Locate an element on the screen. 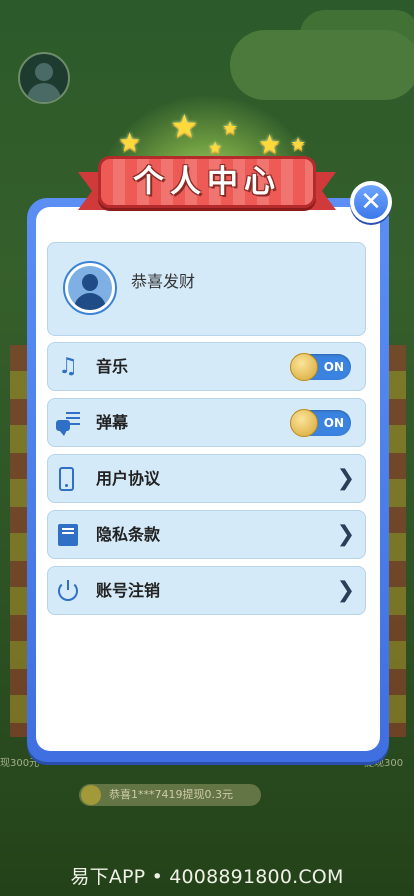 The height and width of the screenshot is (896, 414). profile-card: 恭喜发财 is located at coordinates (206, 289).